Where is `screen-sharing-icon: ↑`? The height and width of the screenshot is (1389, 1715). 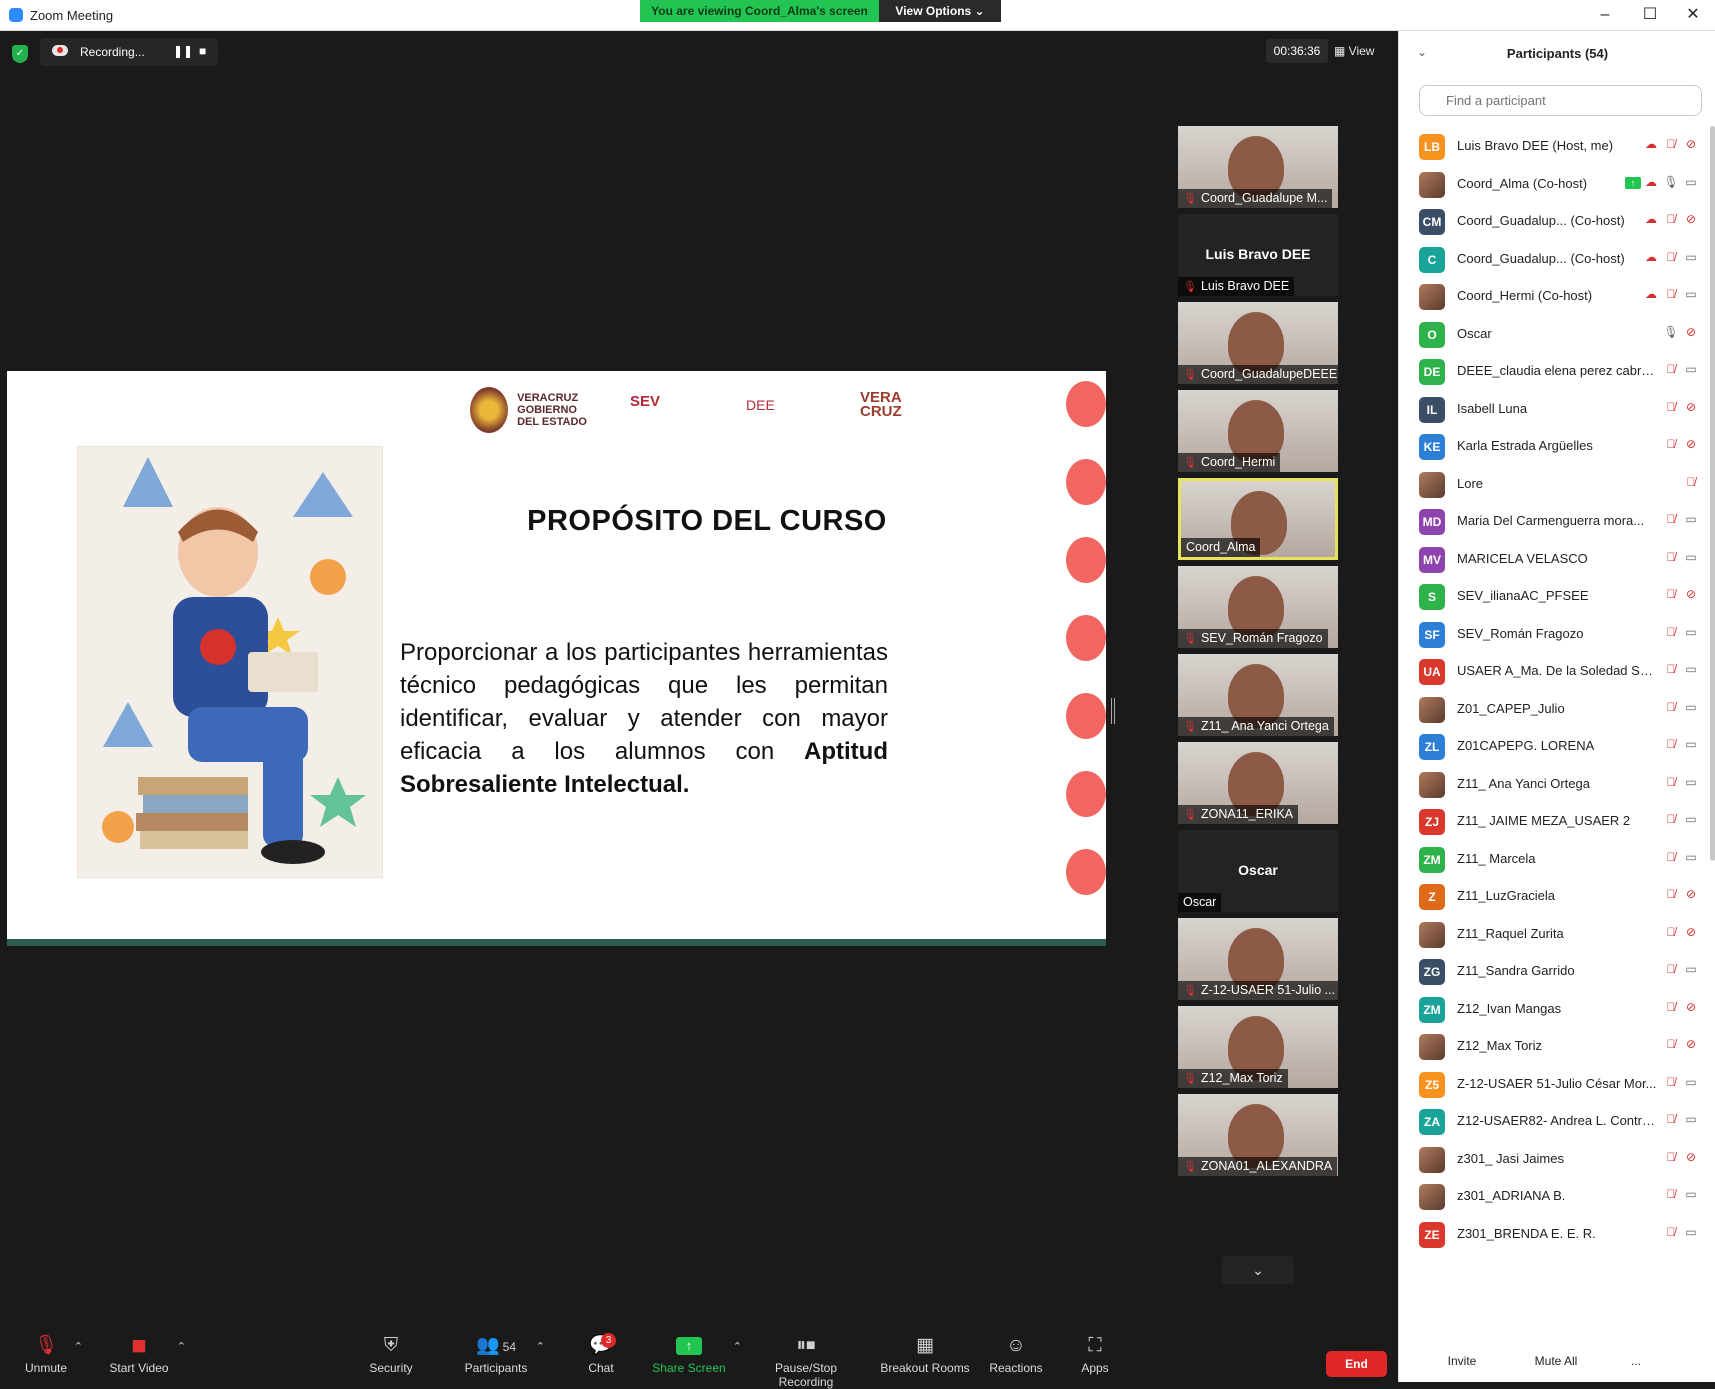 screen-sharing-icon: ↑ is located at coordinates (1633, 182).